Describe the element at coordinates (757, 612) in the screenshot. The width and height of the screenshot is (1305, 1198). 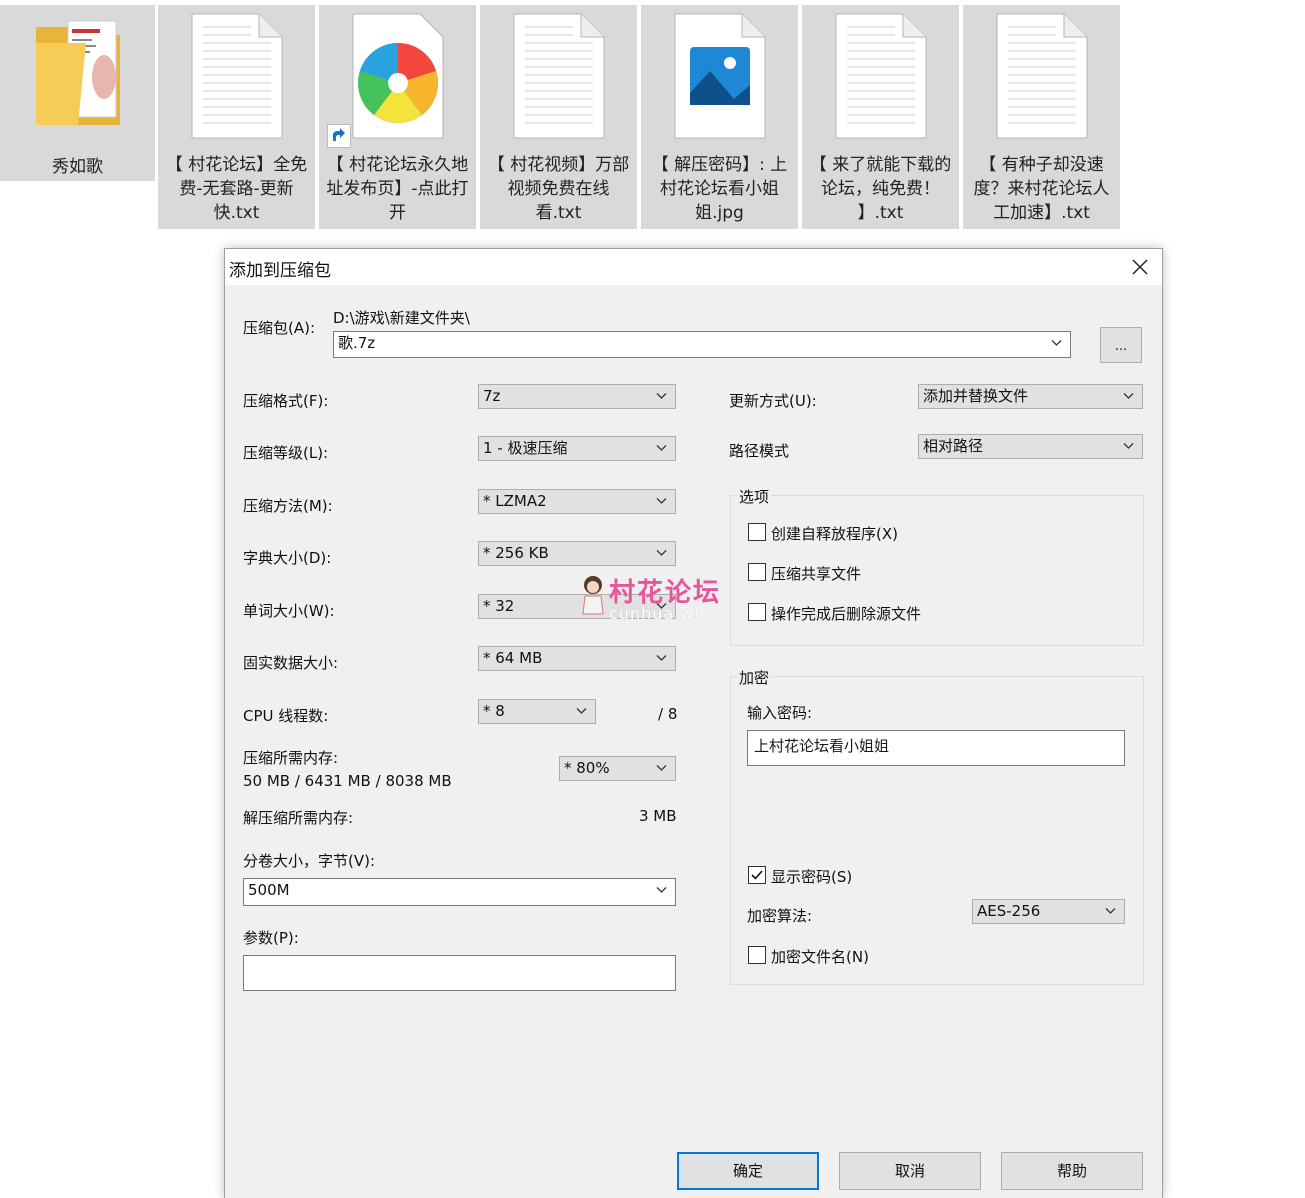
I see `delete-after-checkbox` at that location.